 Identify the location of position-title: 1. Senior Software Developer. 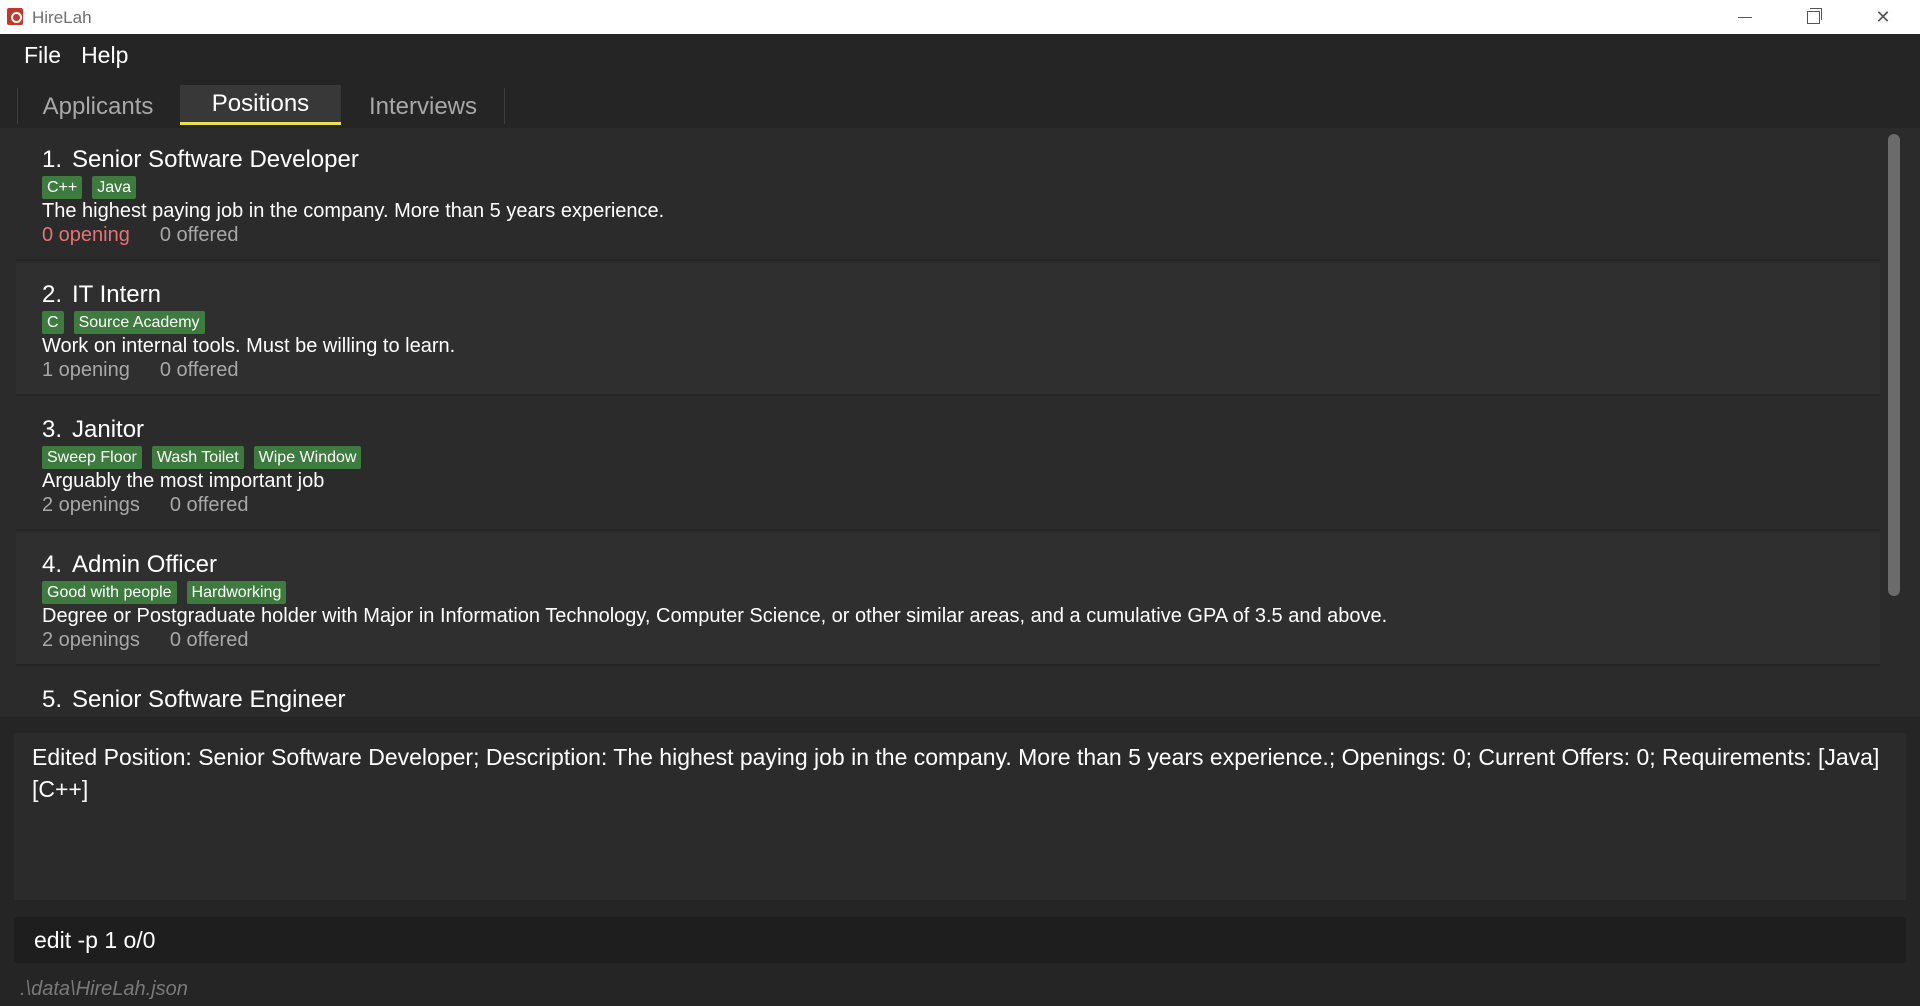
(200, 160).